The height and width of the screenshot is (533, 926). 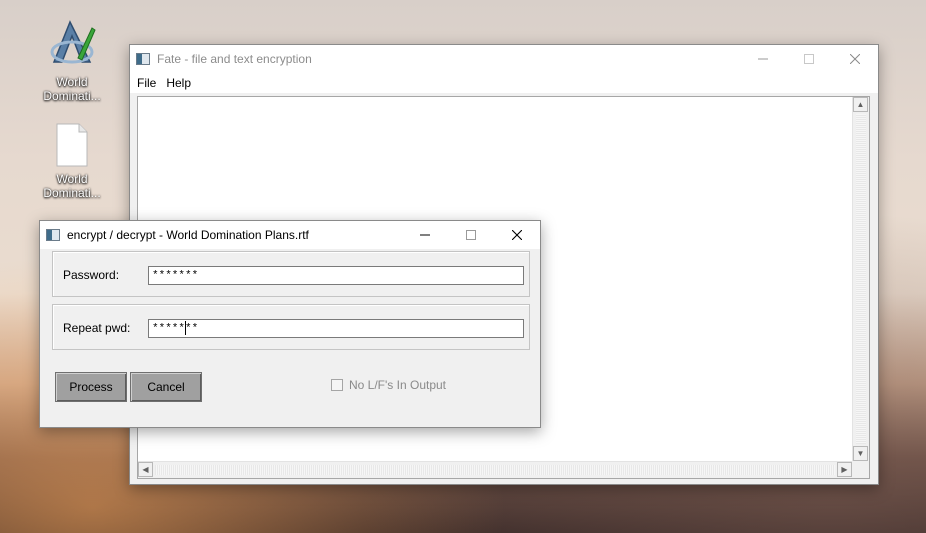 What do you see at coordinates (178, 83) in the screenshot?
I see `menu-help: Help` at bounding box center [178, 83].